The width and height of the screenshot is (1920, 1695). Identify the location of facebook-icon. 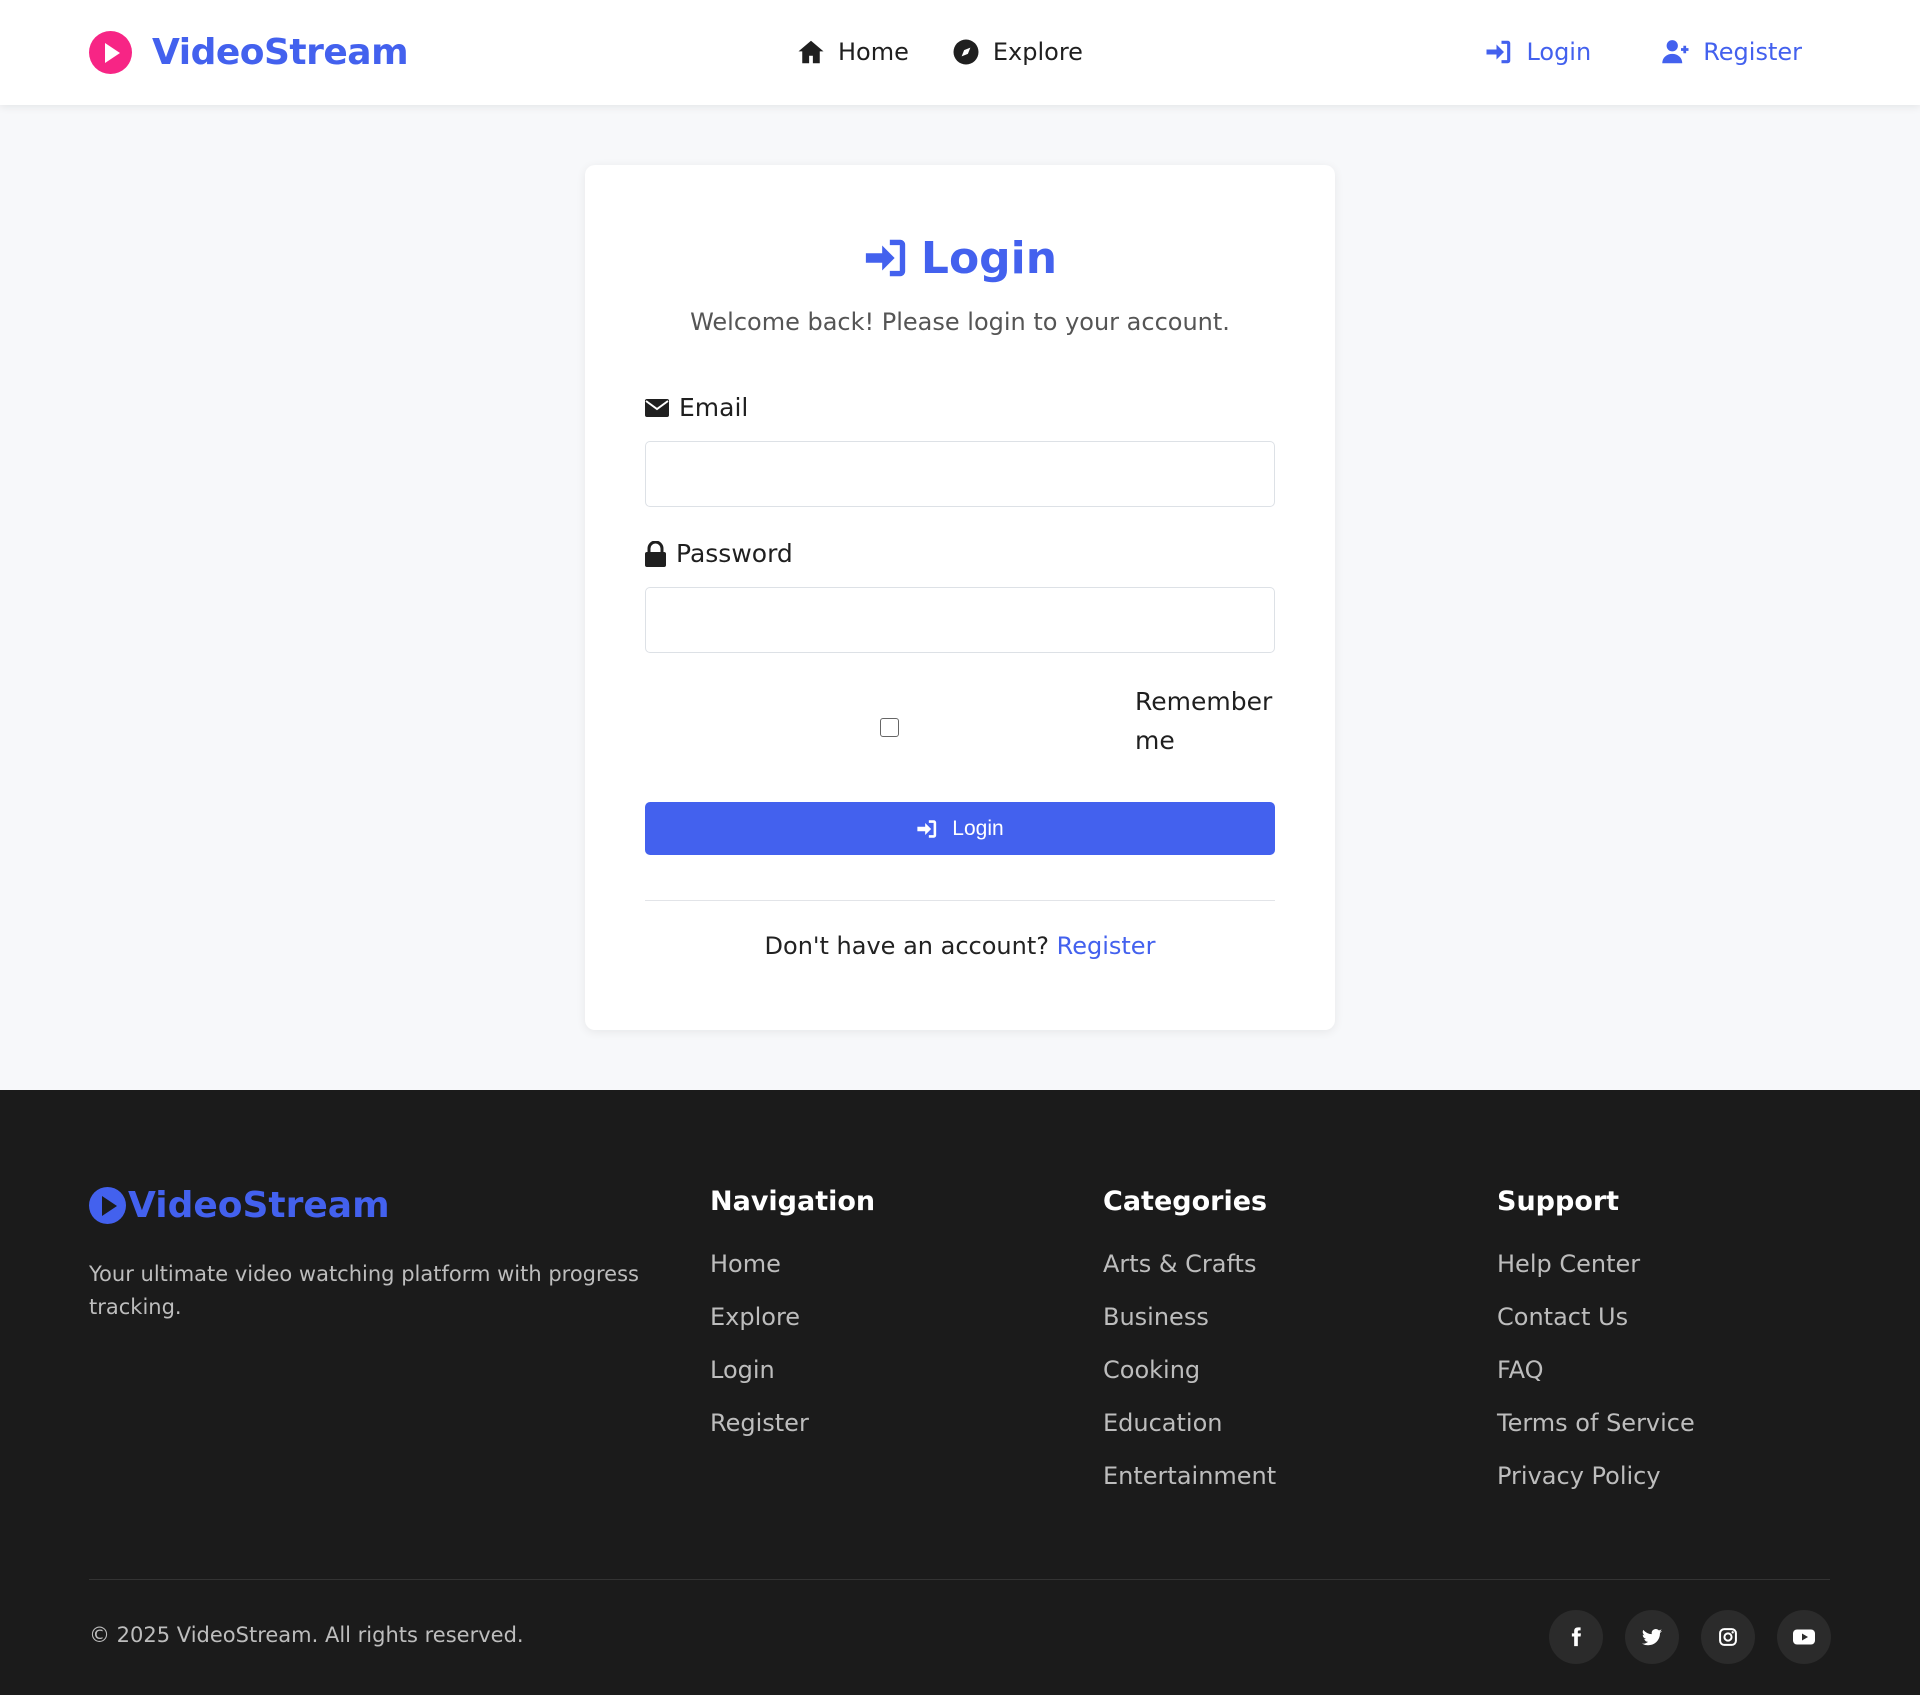
(1576, 1637).